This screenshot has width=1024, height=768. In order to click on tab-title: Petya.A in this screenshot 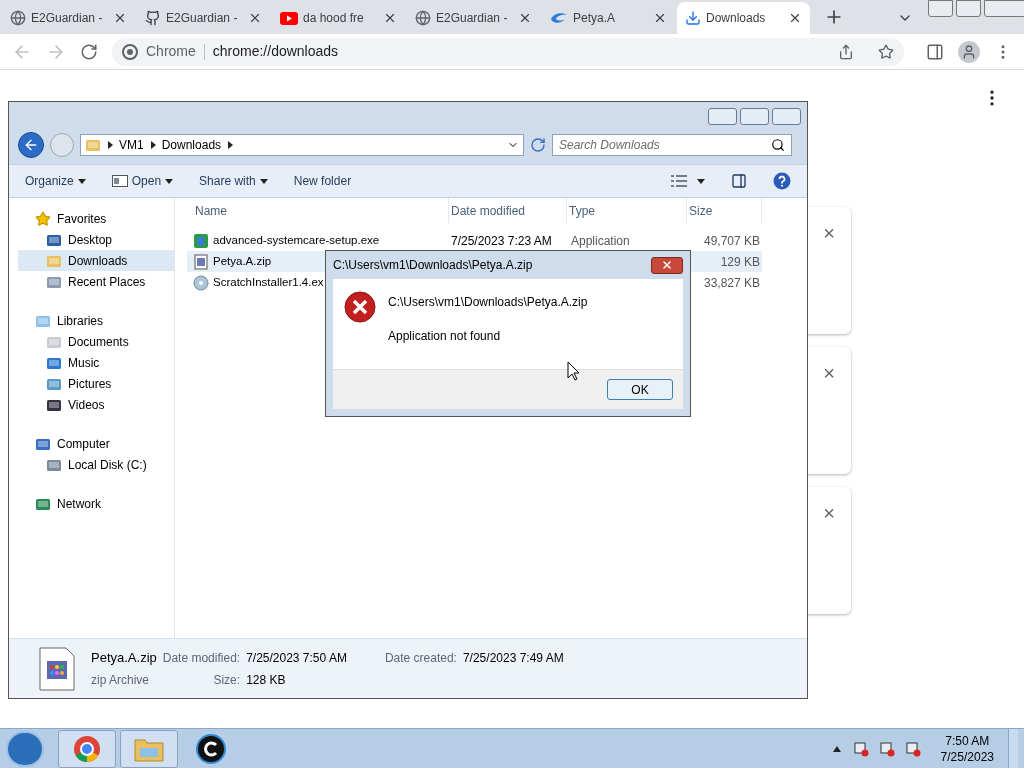, I will do `click(595, 18)`.